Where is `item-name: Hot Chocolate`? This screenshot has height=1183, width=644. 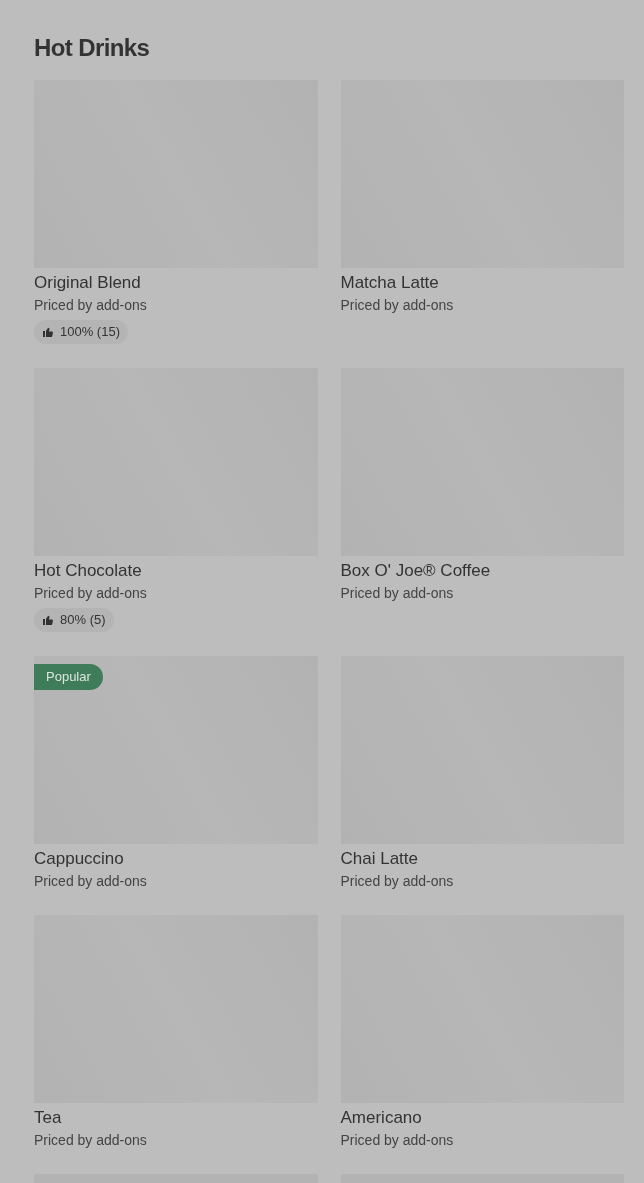 item-name: Hot Chocolate is located at coordinates (88, 571).